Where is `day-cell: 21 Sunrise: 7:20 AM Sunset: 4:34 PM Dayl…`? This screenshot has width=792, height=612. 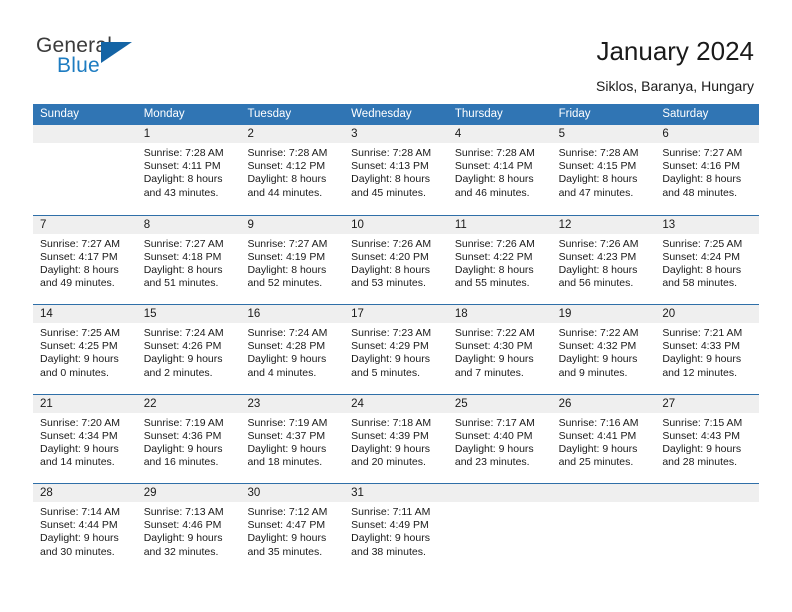 day-cell: 21 Sunrise: 7:20 AM Sunset: 4:34 PM Dayl… is located at coordinates (85, 439).